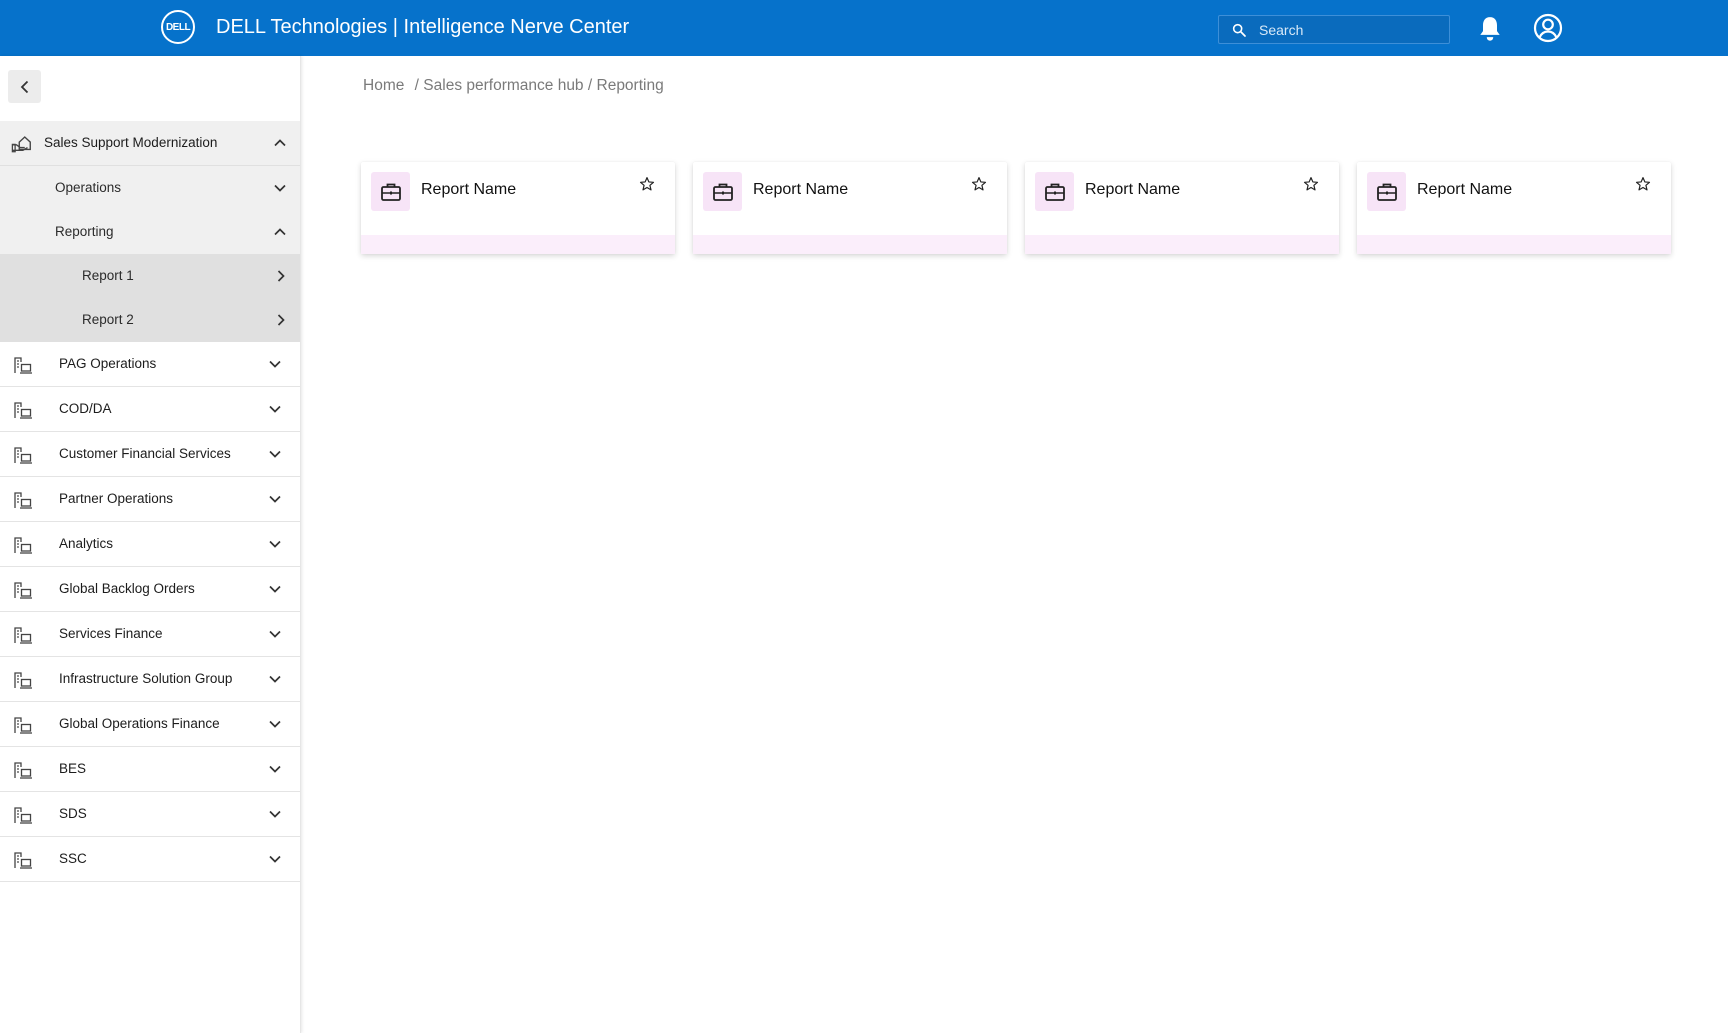  Describe the element at coordinates (1548, 28) in the screenshot. I see `account-icon` at that location.